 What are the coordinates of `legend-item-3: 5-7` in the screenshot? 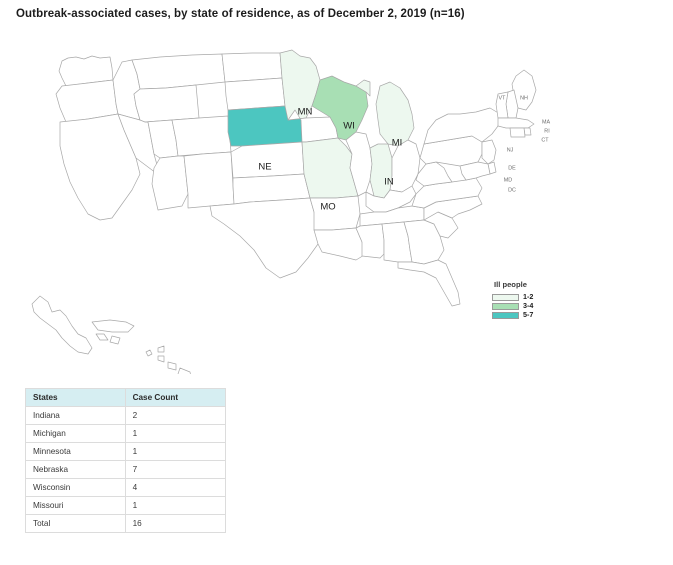 It's located at (542, 315).